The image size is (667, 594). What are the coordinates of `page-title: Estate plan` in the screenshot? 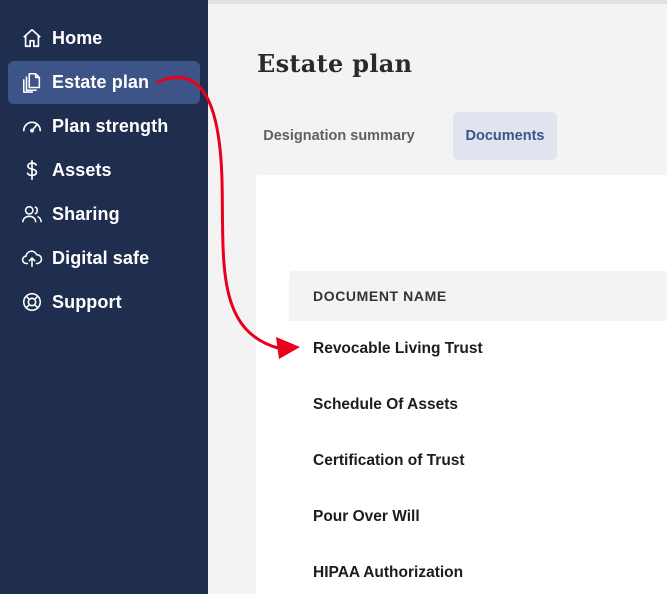 It's located at (335, 63).